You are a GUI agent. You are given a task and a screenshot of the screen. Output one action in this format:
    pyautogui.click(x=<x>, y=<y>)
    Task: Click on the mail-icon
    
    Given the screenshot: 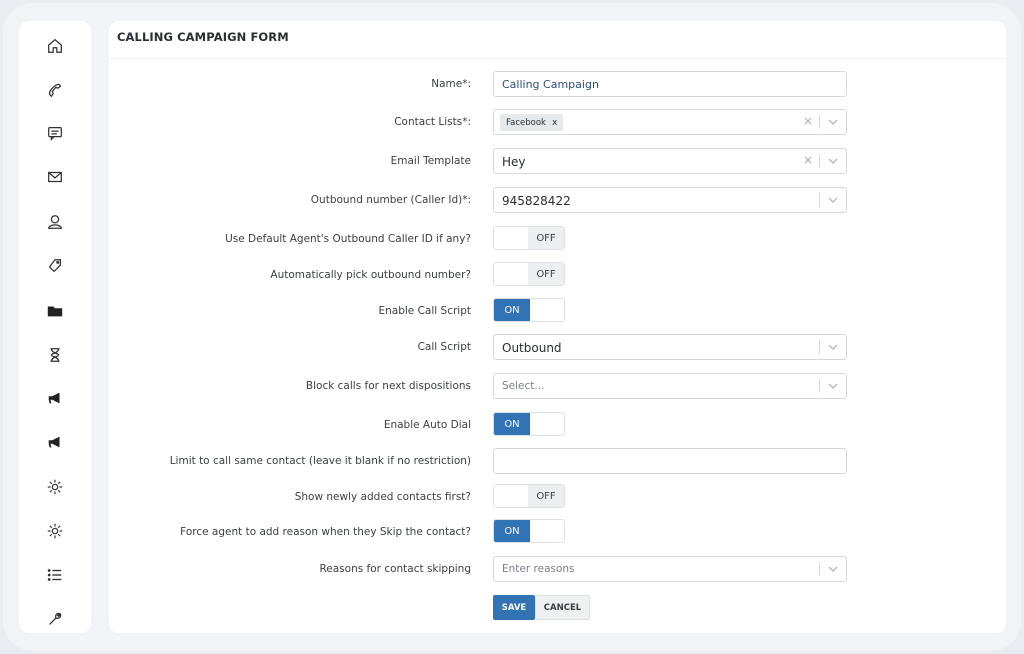 What is the action you would take?
    pyautogui.click(x=55, y=177)
    